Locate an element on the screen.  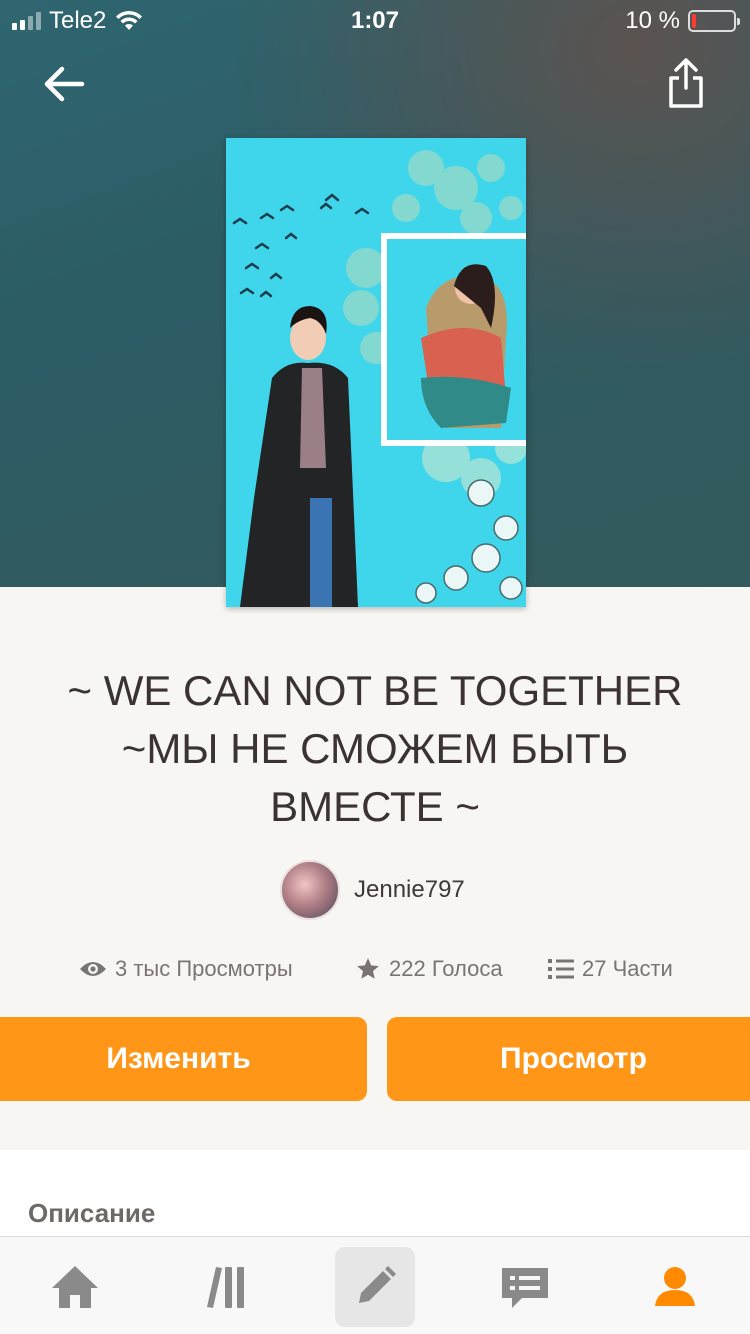
profile-icon is located at coordinates (675, 1286).